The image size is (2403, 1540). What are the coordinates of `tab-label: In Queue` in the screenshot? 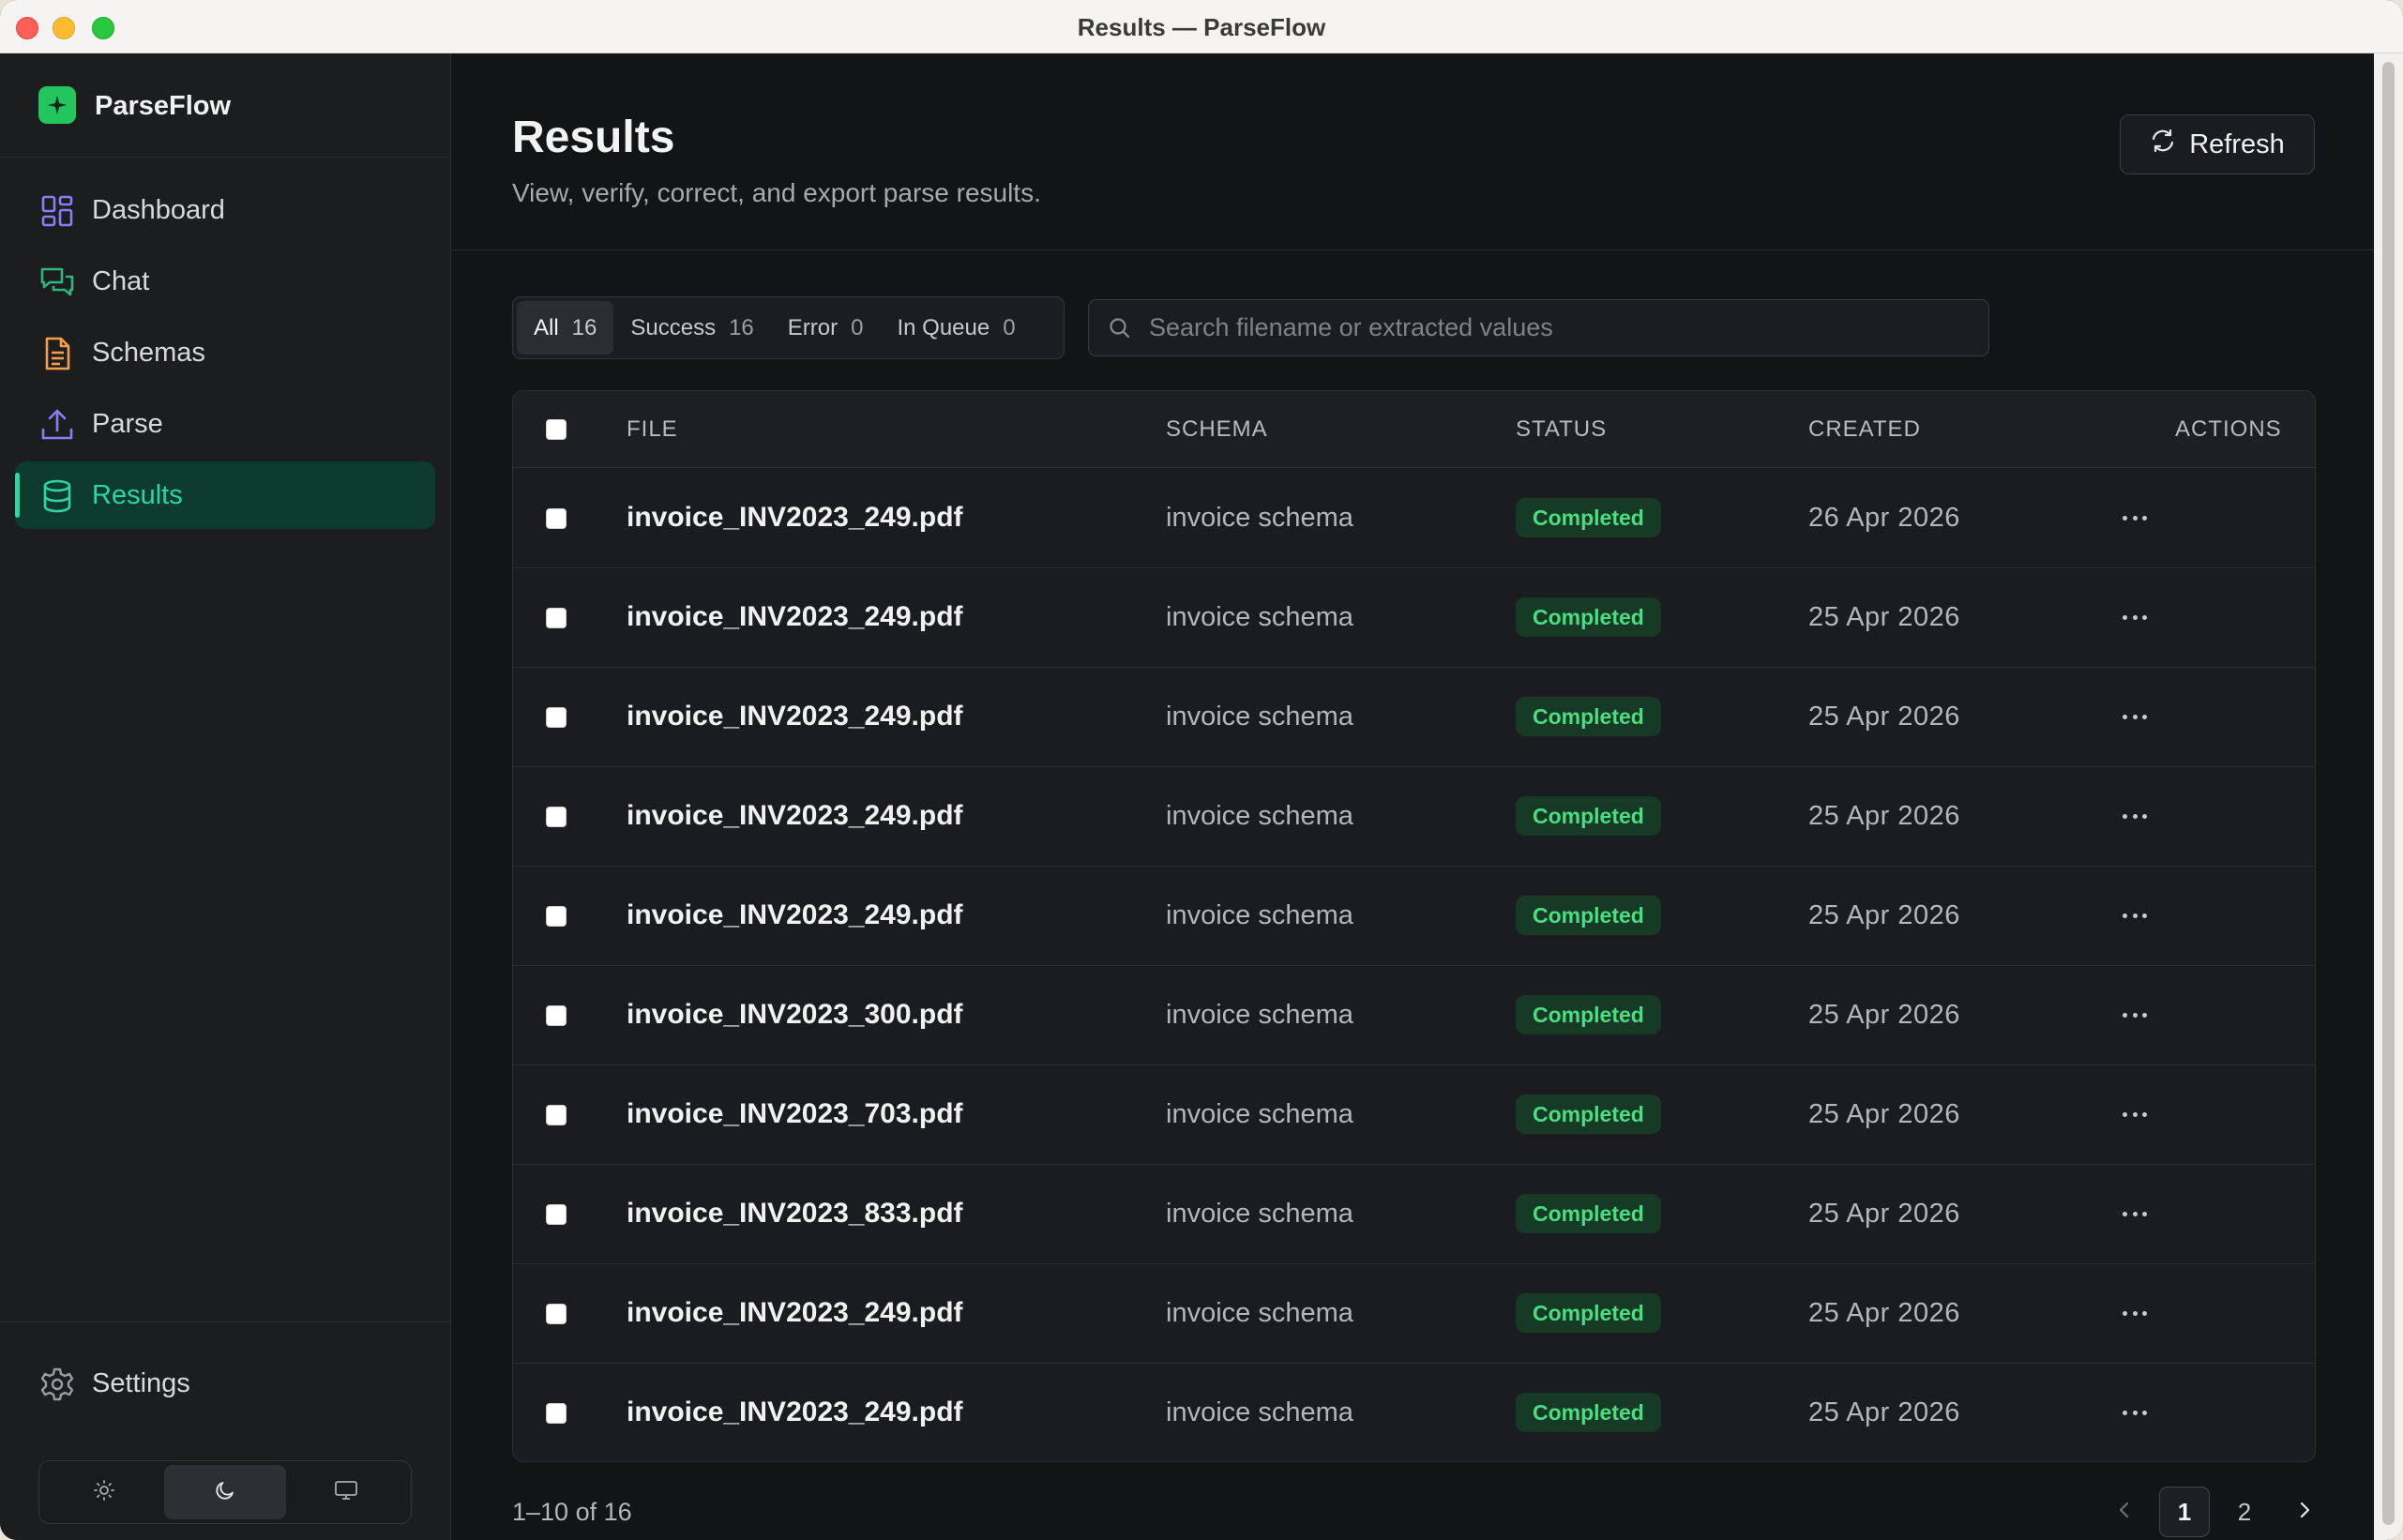 It's located at (943, 327).